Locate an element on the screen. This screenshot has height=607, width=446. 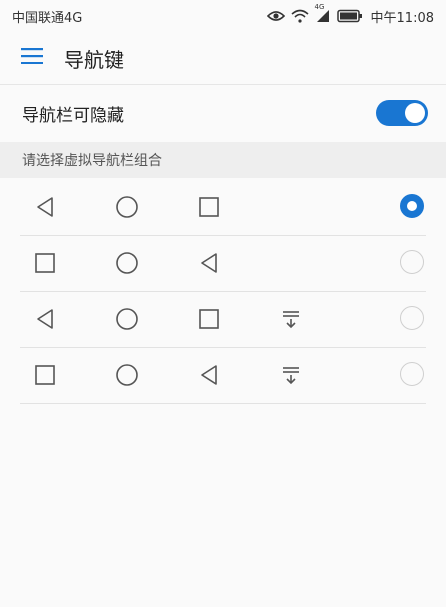
carrier-label: 中国联通4G is located at coordinates (47, 18).